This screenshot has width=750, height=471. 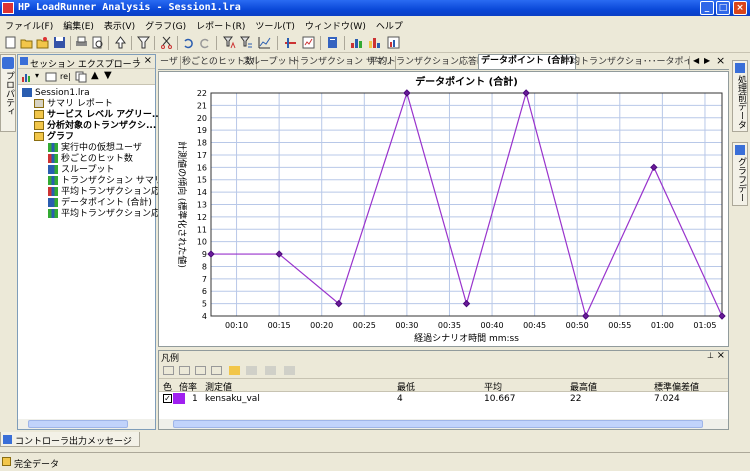 I want to click on copy-icon, so click(x=81, y=77).